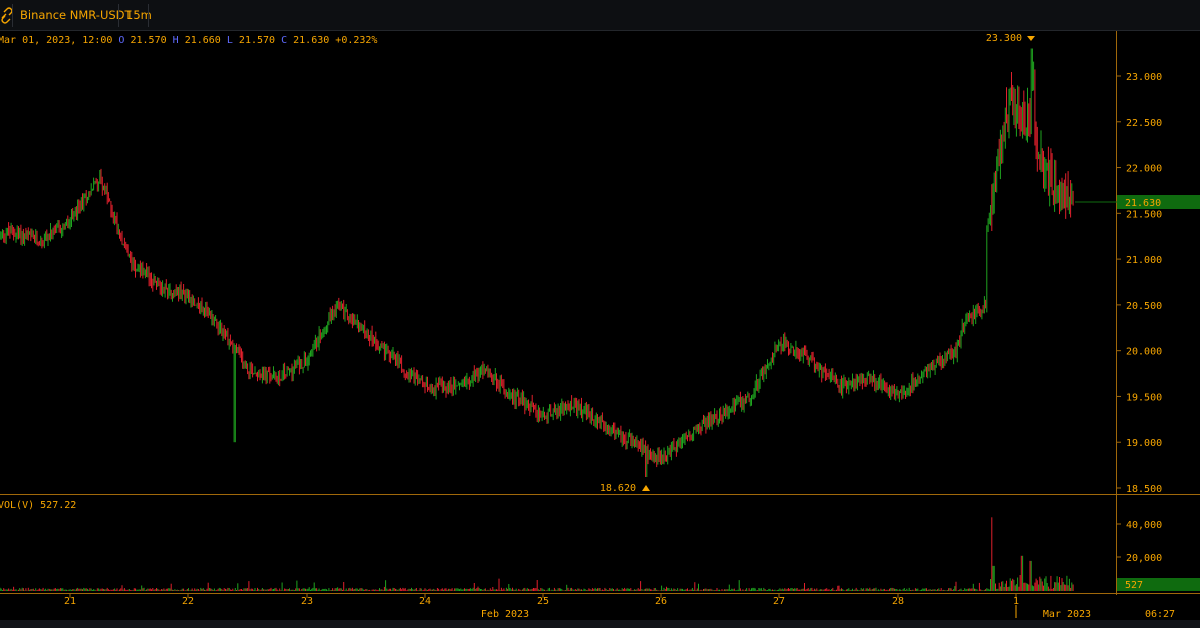 The width and height of the screenshot is (1200, 628). Describe the element at coordinates (619, 607) in the screenshot. I see `time-axis: 21222324252627281Mar 2023Feb 202306:27` at that location.